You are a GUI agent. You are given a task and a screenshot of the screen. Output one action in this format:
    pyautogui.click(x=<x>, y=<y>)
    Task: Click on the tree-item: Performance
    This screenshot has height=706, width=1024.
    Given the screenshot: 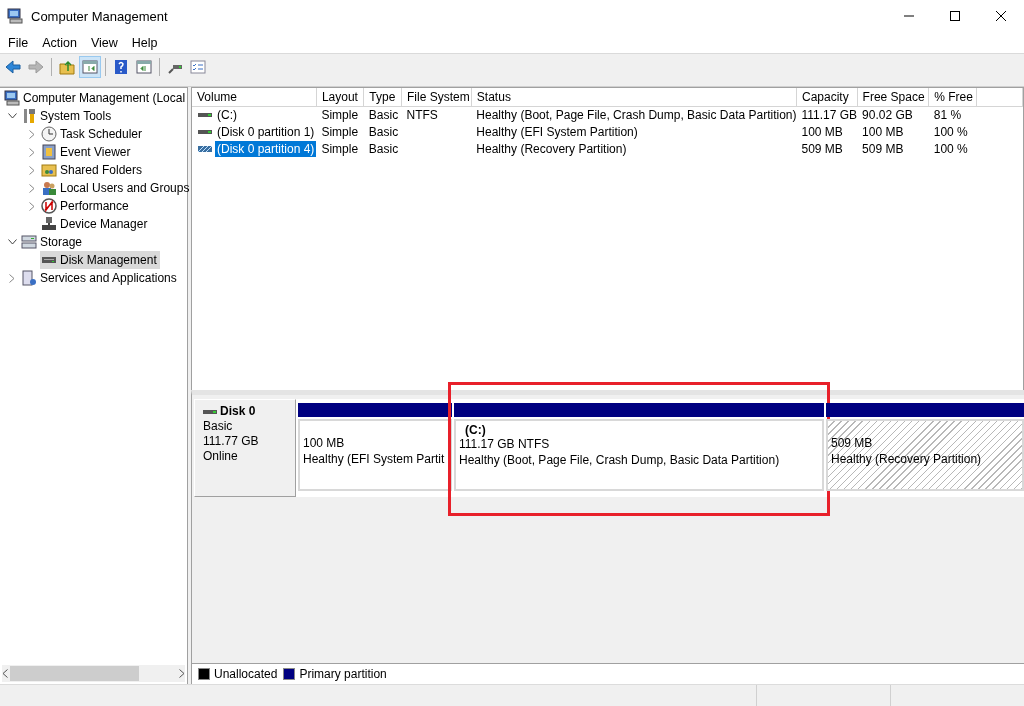 What is the action you would take?
    pyautogui.click(x=86, y=206)
    